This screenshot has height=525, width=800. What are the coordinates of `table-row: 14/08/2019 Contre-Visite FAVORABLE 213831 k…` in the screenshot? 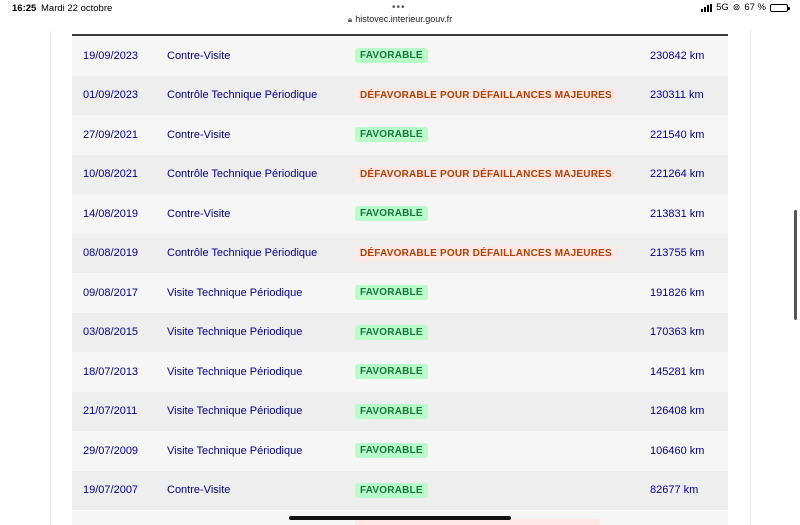 It's located at (400, 214).